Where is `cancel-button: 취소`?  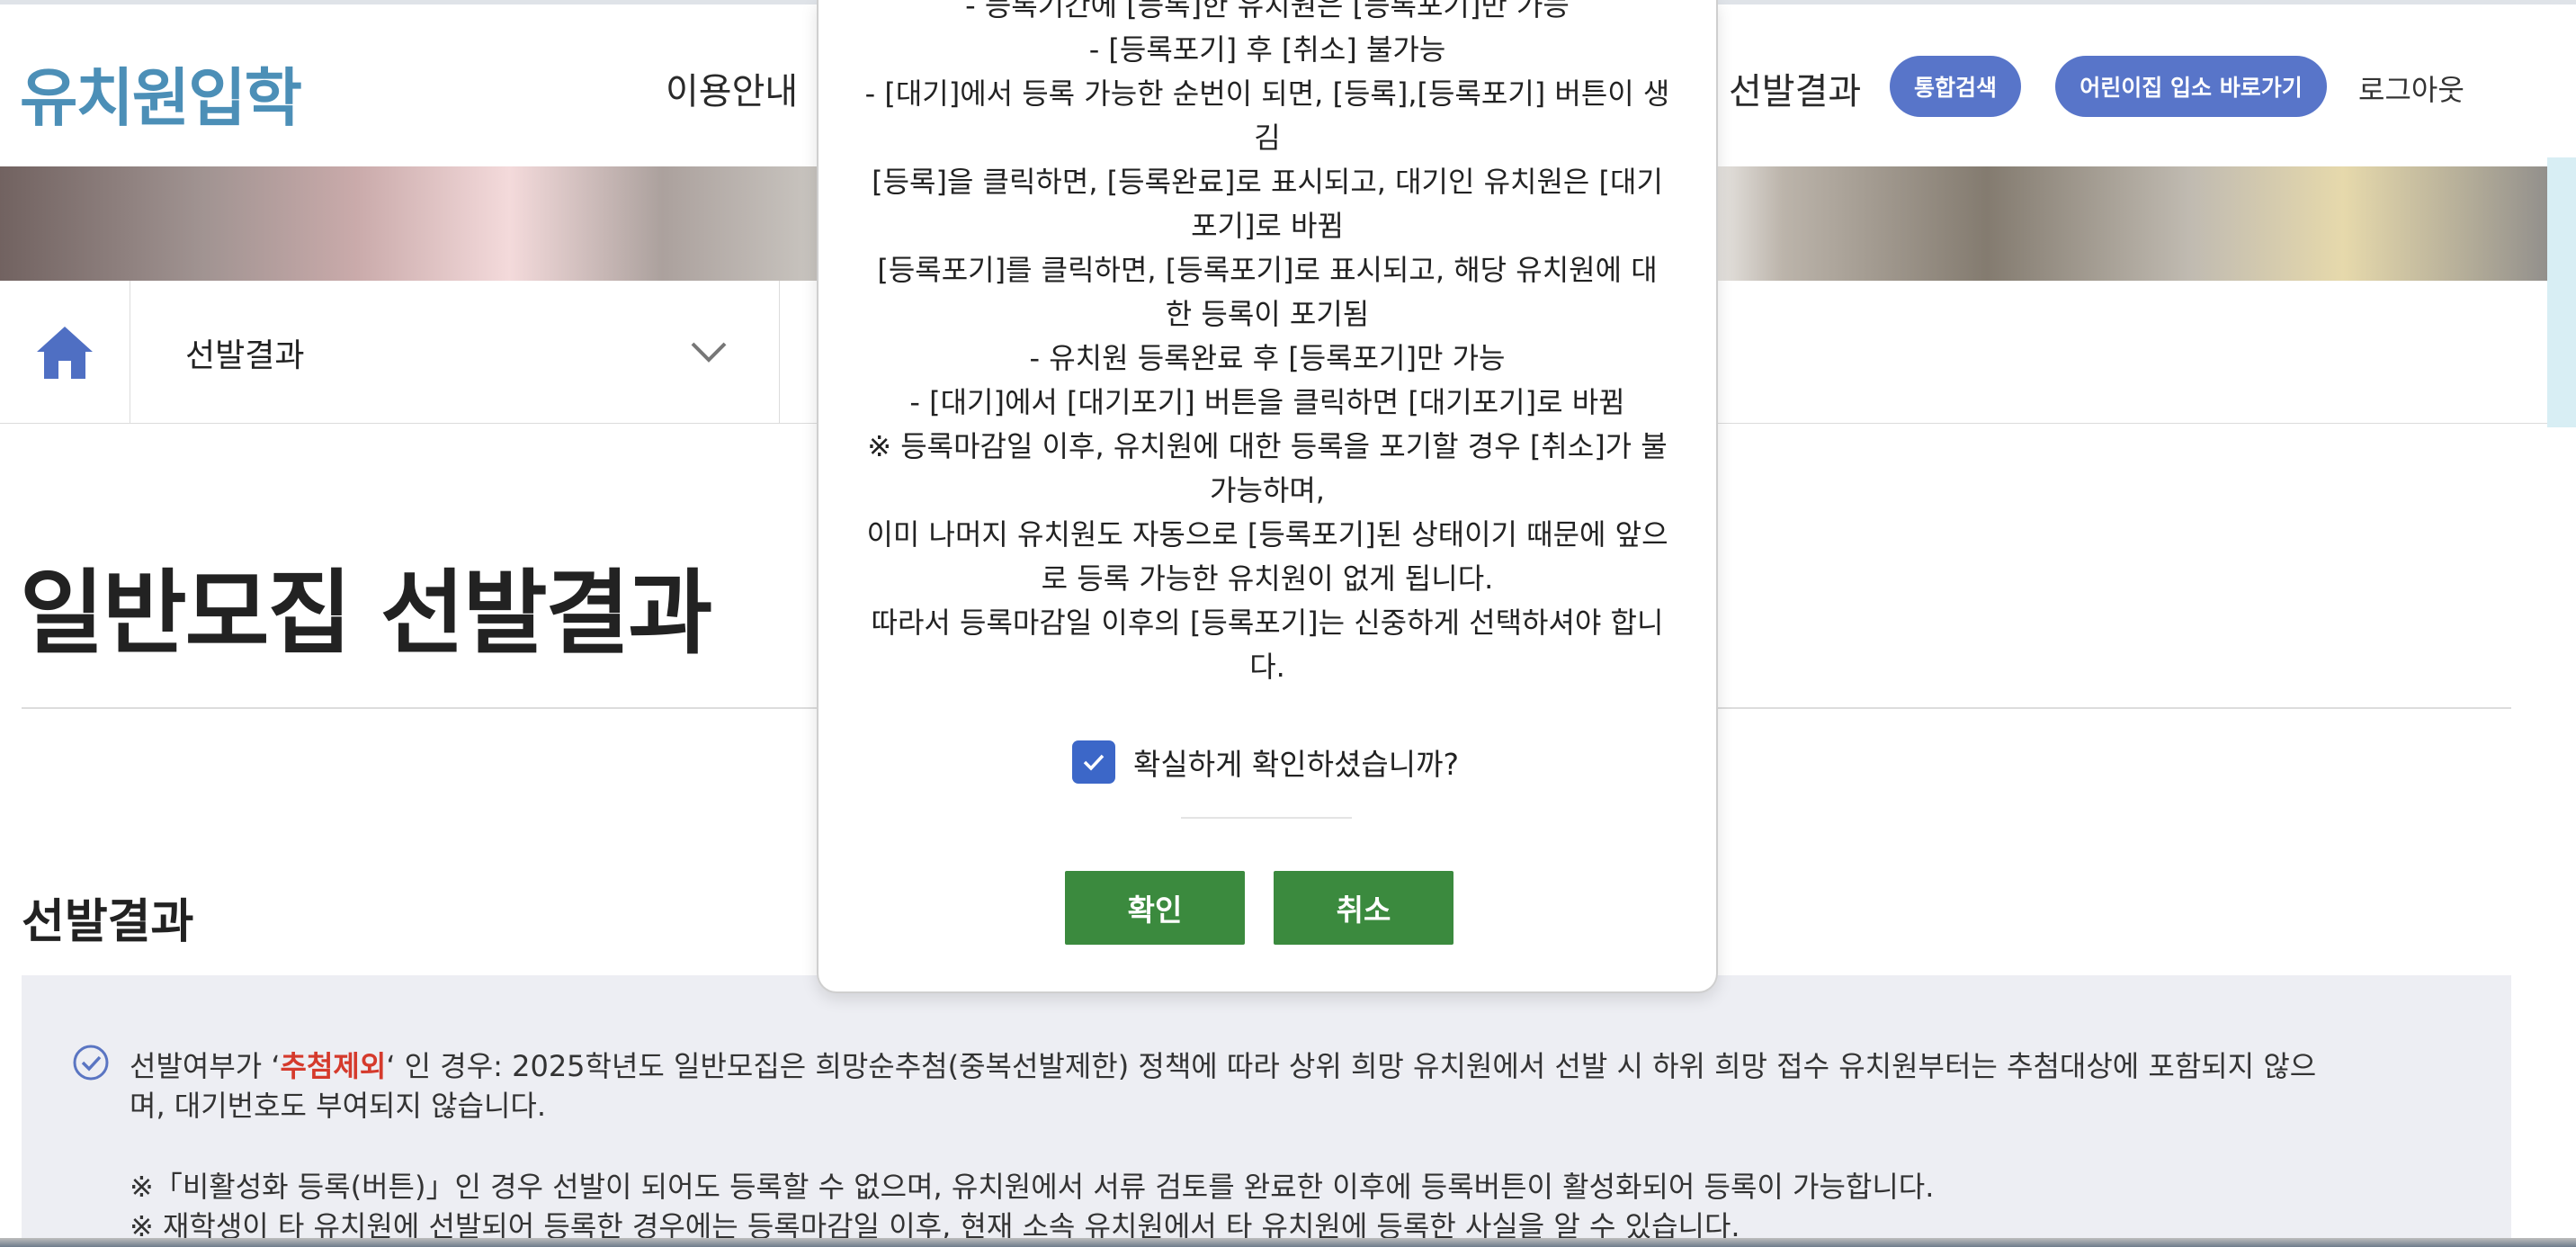 cancel-button: 취소 is located at coordinates (1363, 908).